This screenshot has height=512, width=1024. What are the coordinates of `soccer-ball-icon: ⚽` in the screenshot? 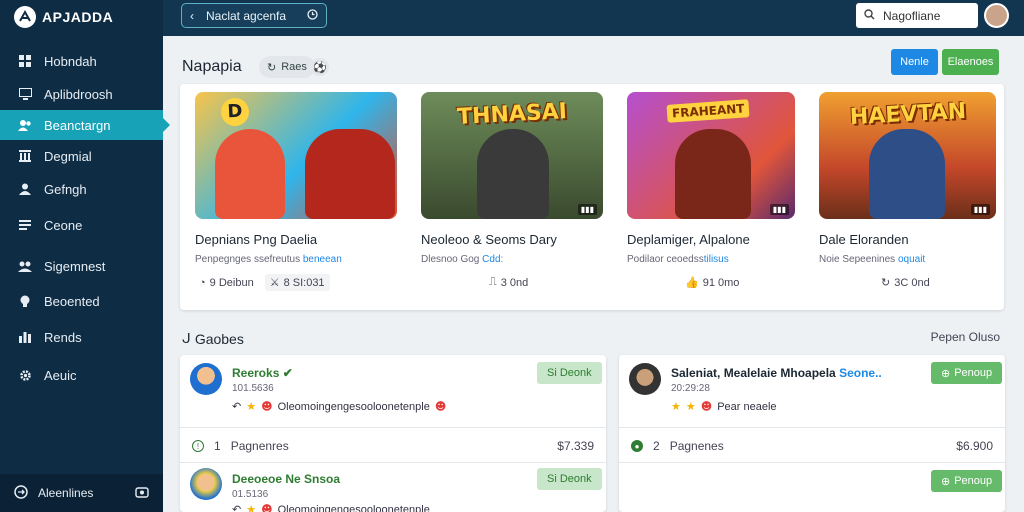 It's located at (320, 67).